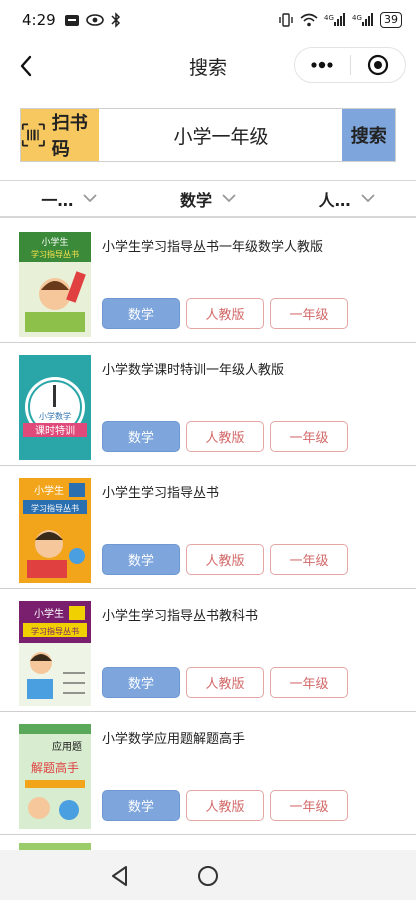 The height and width of the screenshot is (900, 416). What do you see at coordinates (69, 136) in the screenshot?
I see `scan-code-label: 扫书码` at bounding box center [69, 136].